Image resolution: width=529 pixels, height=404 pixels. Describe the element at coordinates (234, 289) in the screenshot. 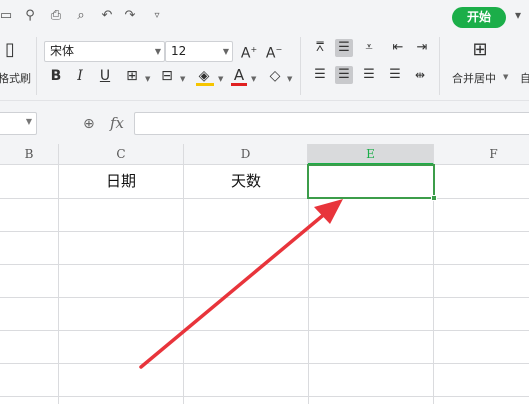

I see `annotation-arrow-shaft` at that location.